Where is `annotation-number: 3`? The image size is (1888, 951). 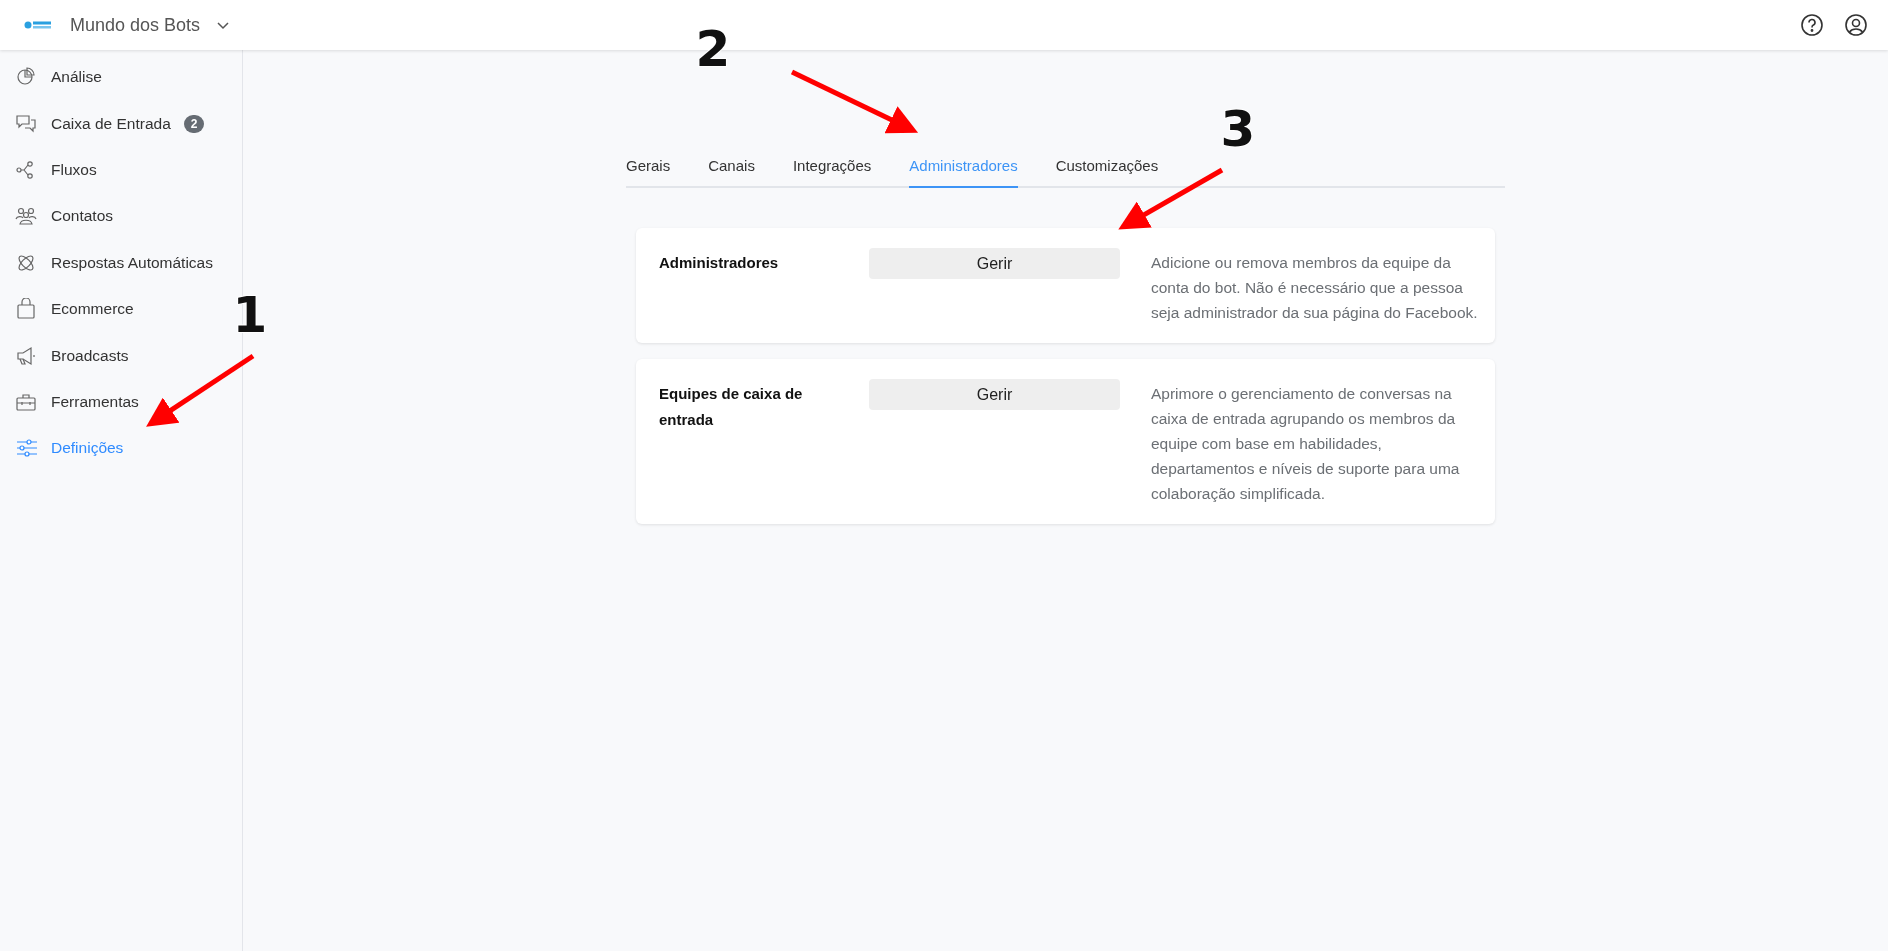 annotation-number: 3 is located at coordinates (1238, 129).